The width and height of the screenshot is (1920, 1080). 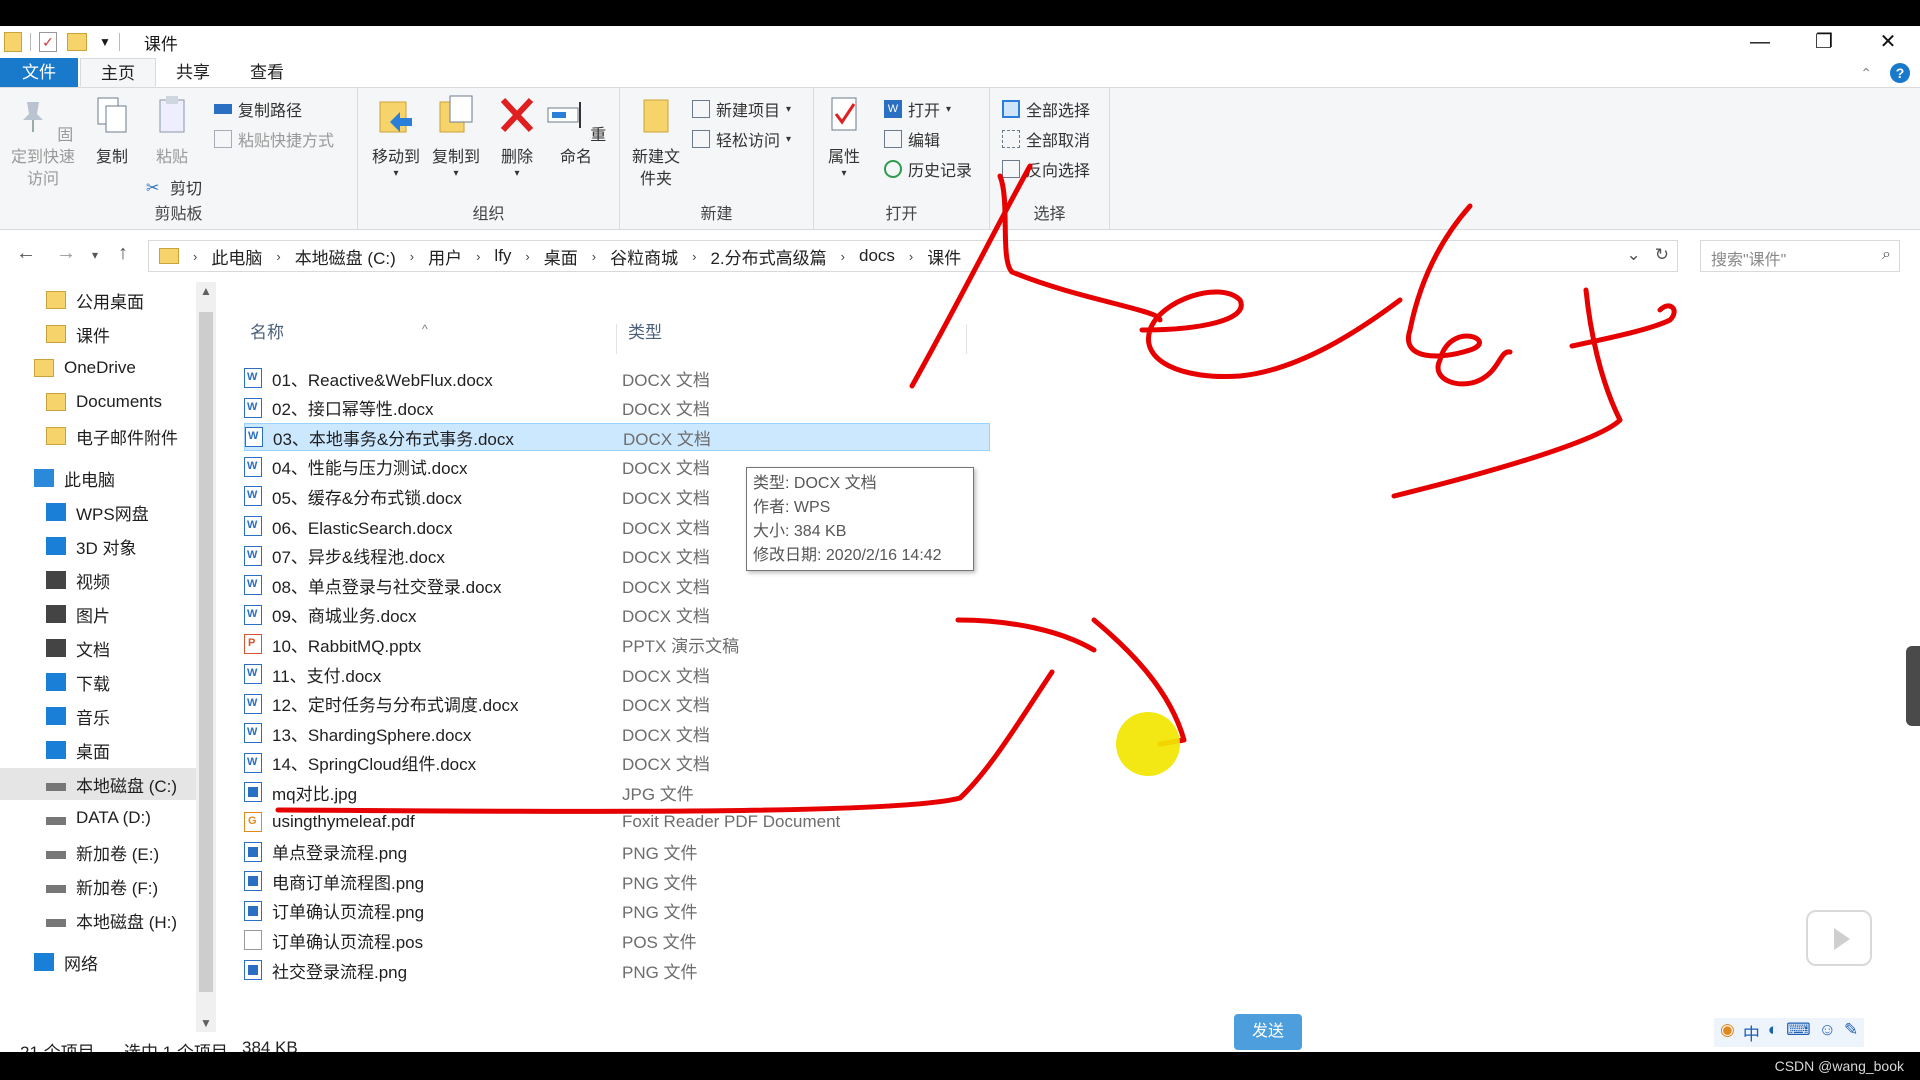 What do you see at coordinates (617, 792) in the screenshot?
I see `file-row: mq对比.jpg JPG 文件` at bounding box center [617, 792].